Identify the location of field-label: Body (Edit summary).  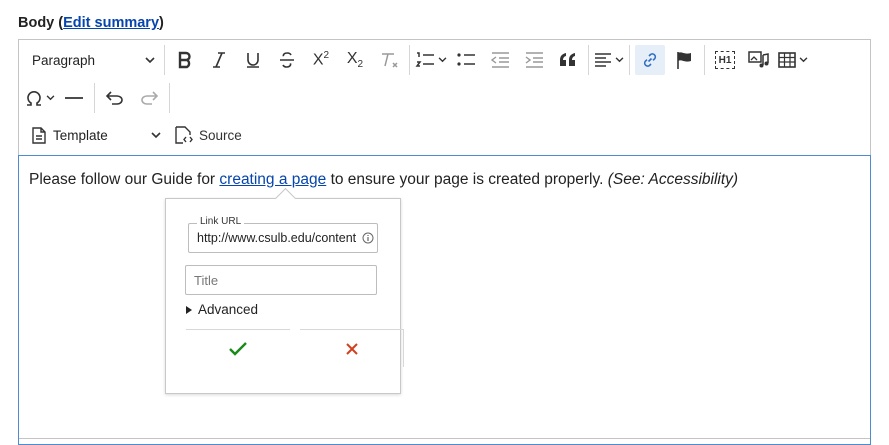
(91, 23).